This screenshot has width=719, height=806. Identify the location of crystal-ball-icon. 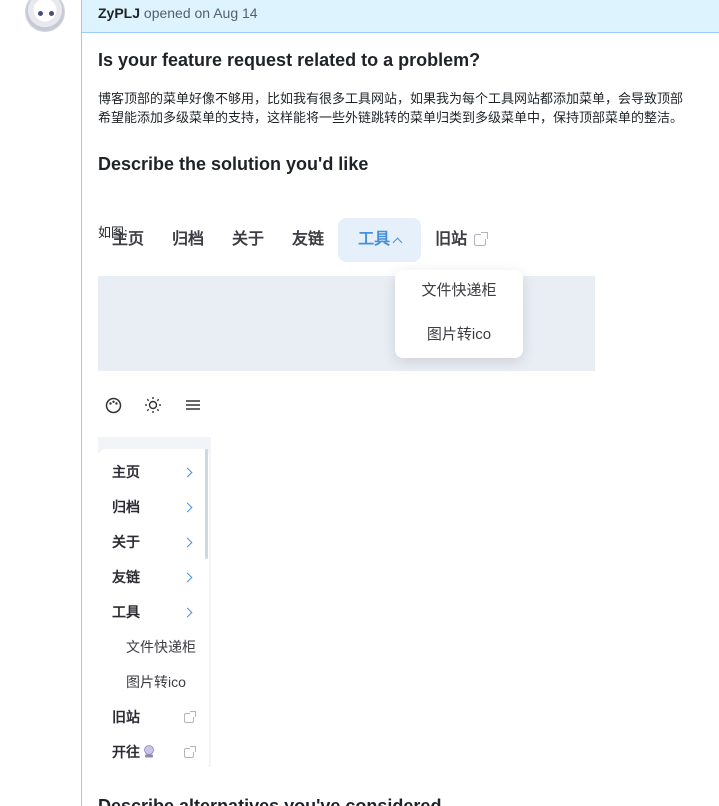
(149, 751).